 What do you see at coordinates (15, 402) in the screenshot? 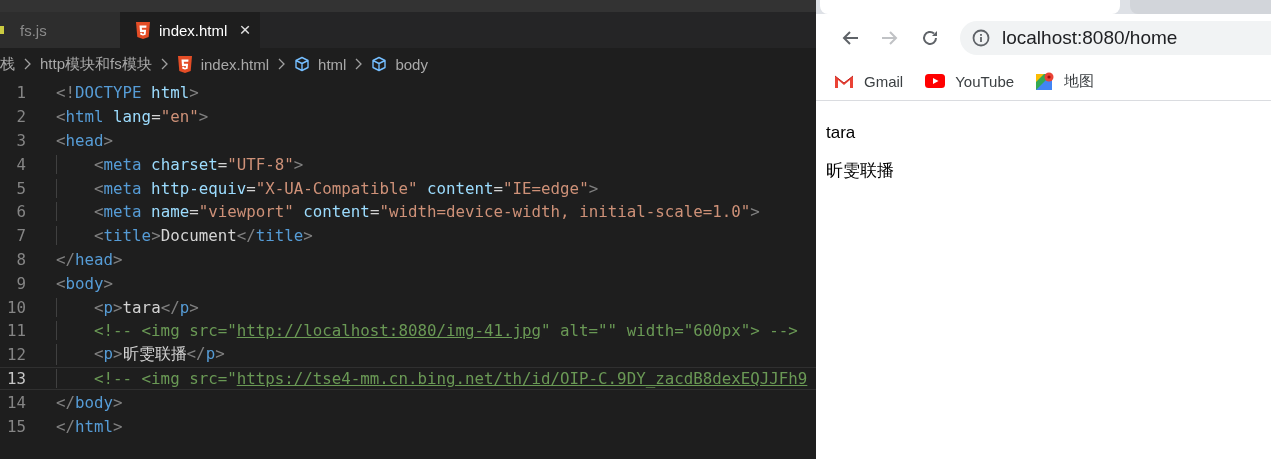
I see `line-number: 14` at bounding box center [15, 402].